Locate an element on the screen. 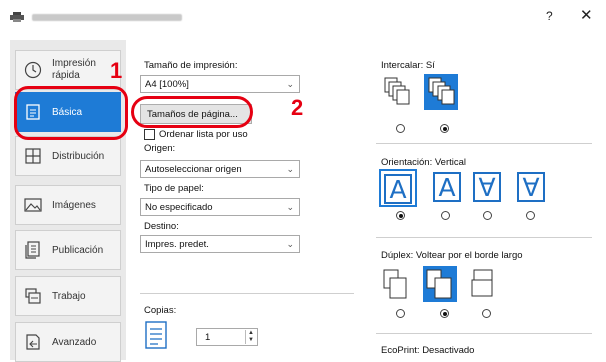  callout-ring-page-sizes is located at coordinates (192, 112).